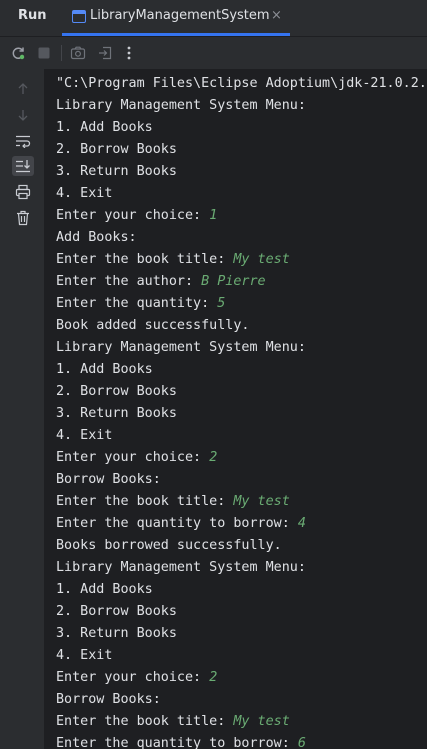 The image size is (427, 749). Describe the element at coordinates (233, 281) in the screenshot. I see `user-input-text: B Pierre` at that location.